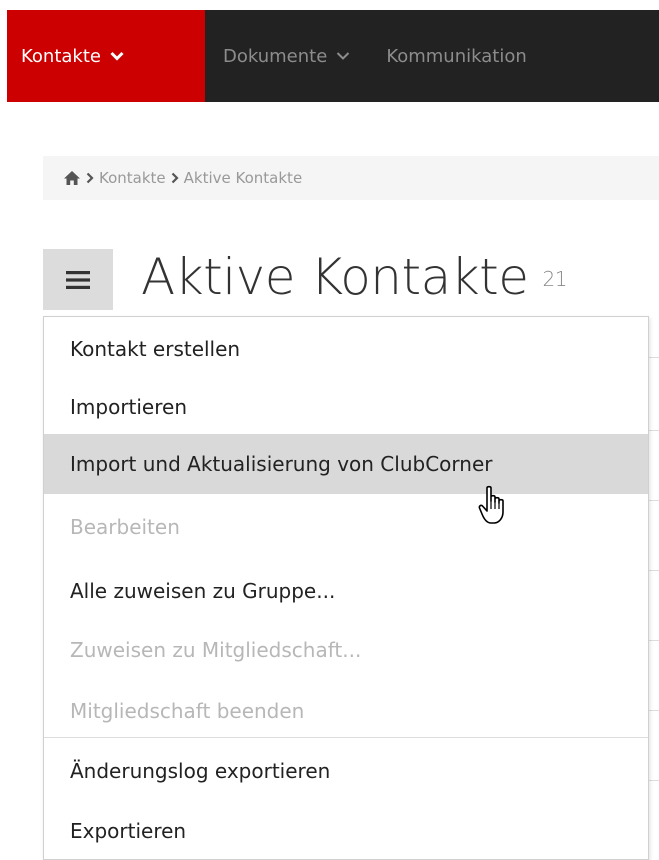 The width and height of the screenshot is (659, 860). Describe the element at coordinates (187, 711) in the screenshot. I see `menu-item-label: Mitgliedschaft beenden` at that location.